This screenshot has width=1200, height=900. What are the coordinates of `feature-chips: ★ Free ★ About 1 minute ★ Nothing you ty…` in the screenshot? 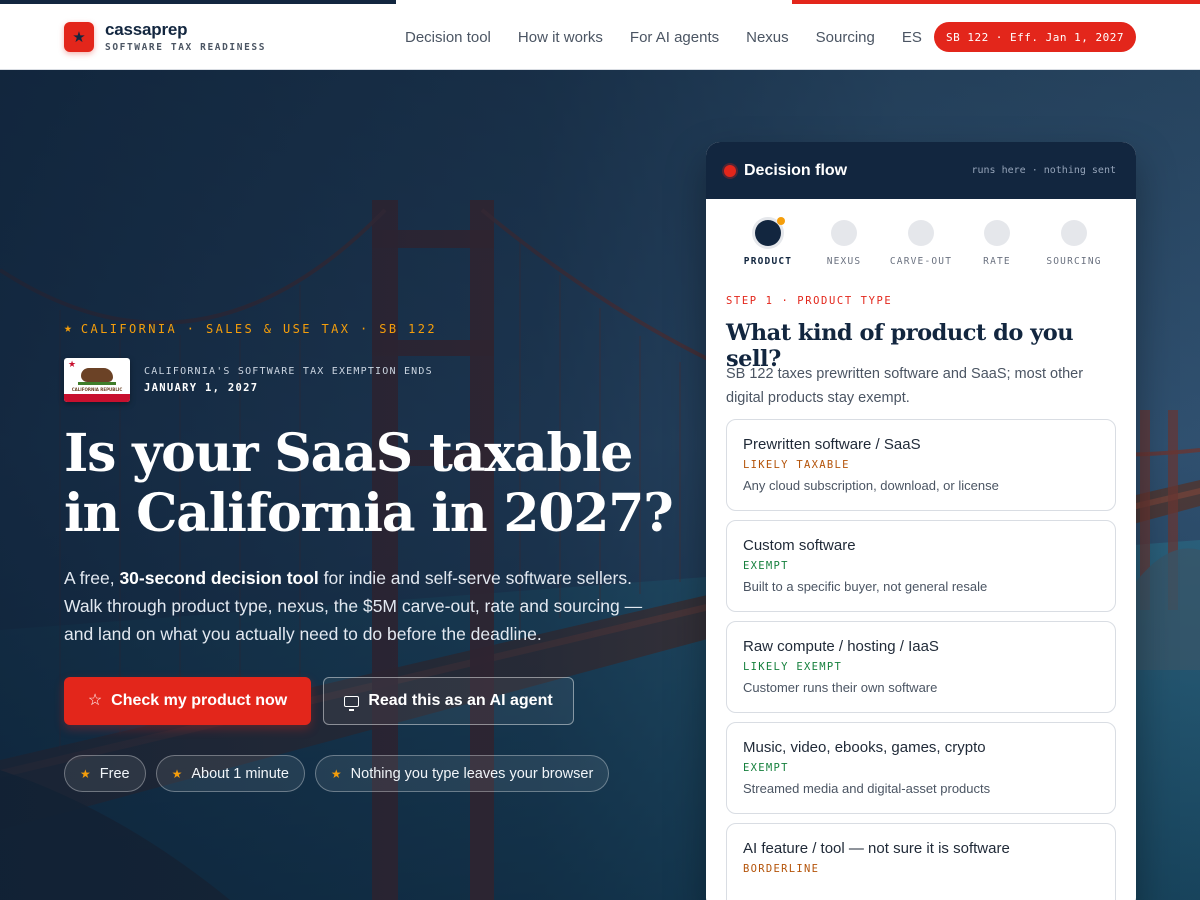 It's located at (337, 773).